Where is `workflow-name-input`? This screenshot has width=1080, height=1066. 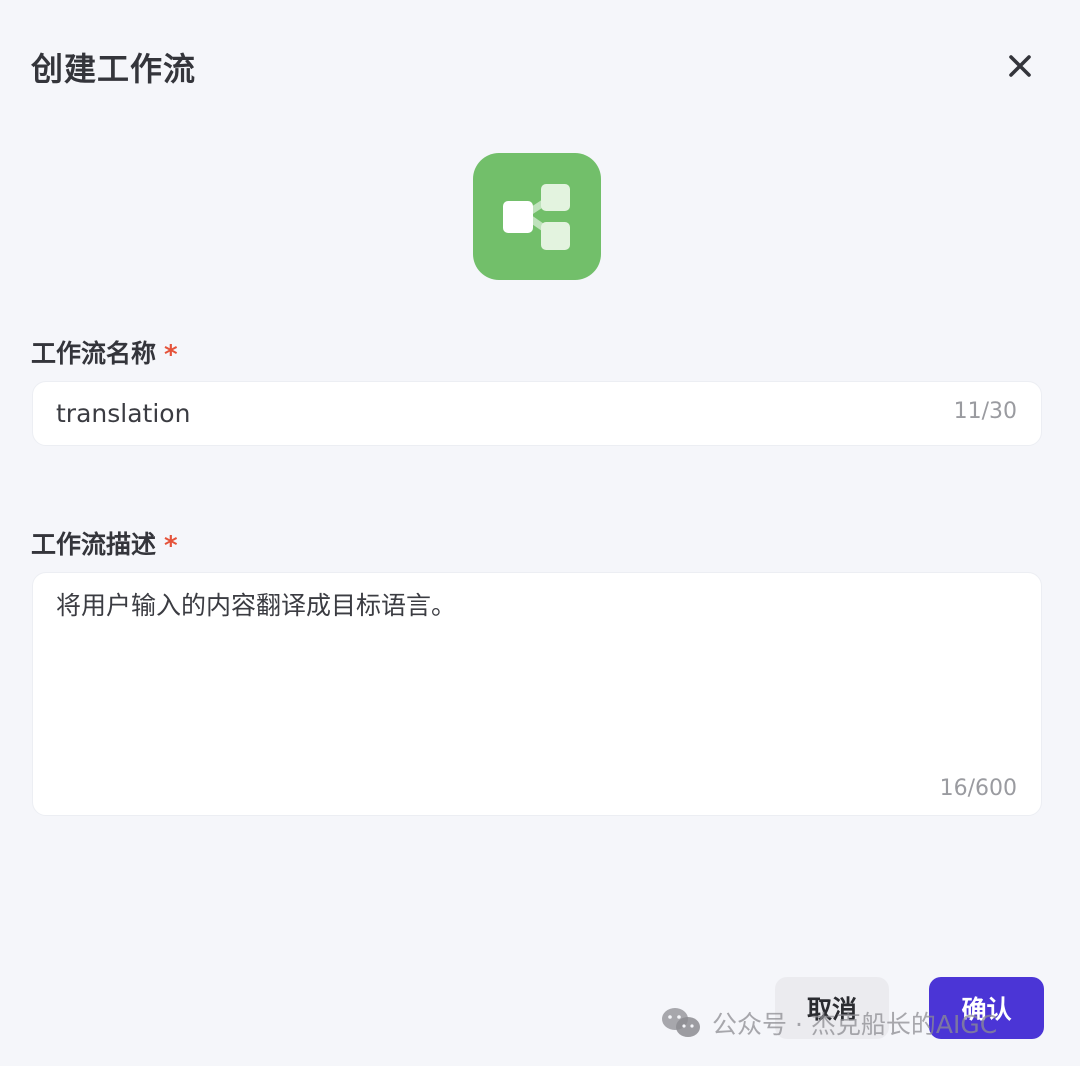 workflow-name-input is located at coordinates (496, 413).